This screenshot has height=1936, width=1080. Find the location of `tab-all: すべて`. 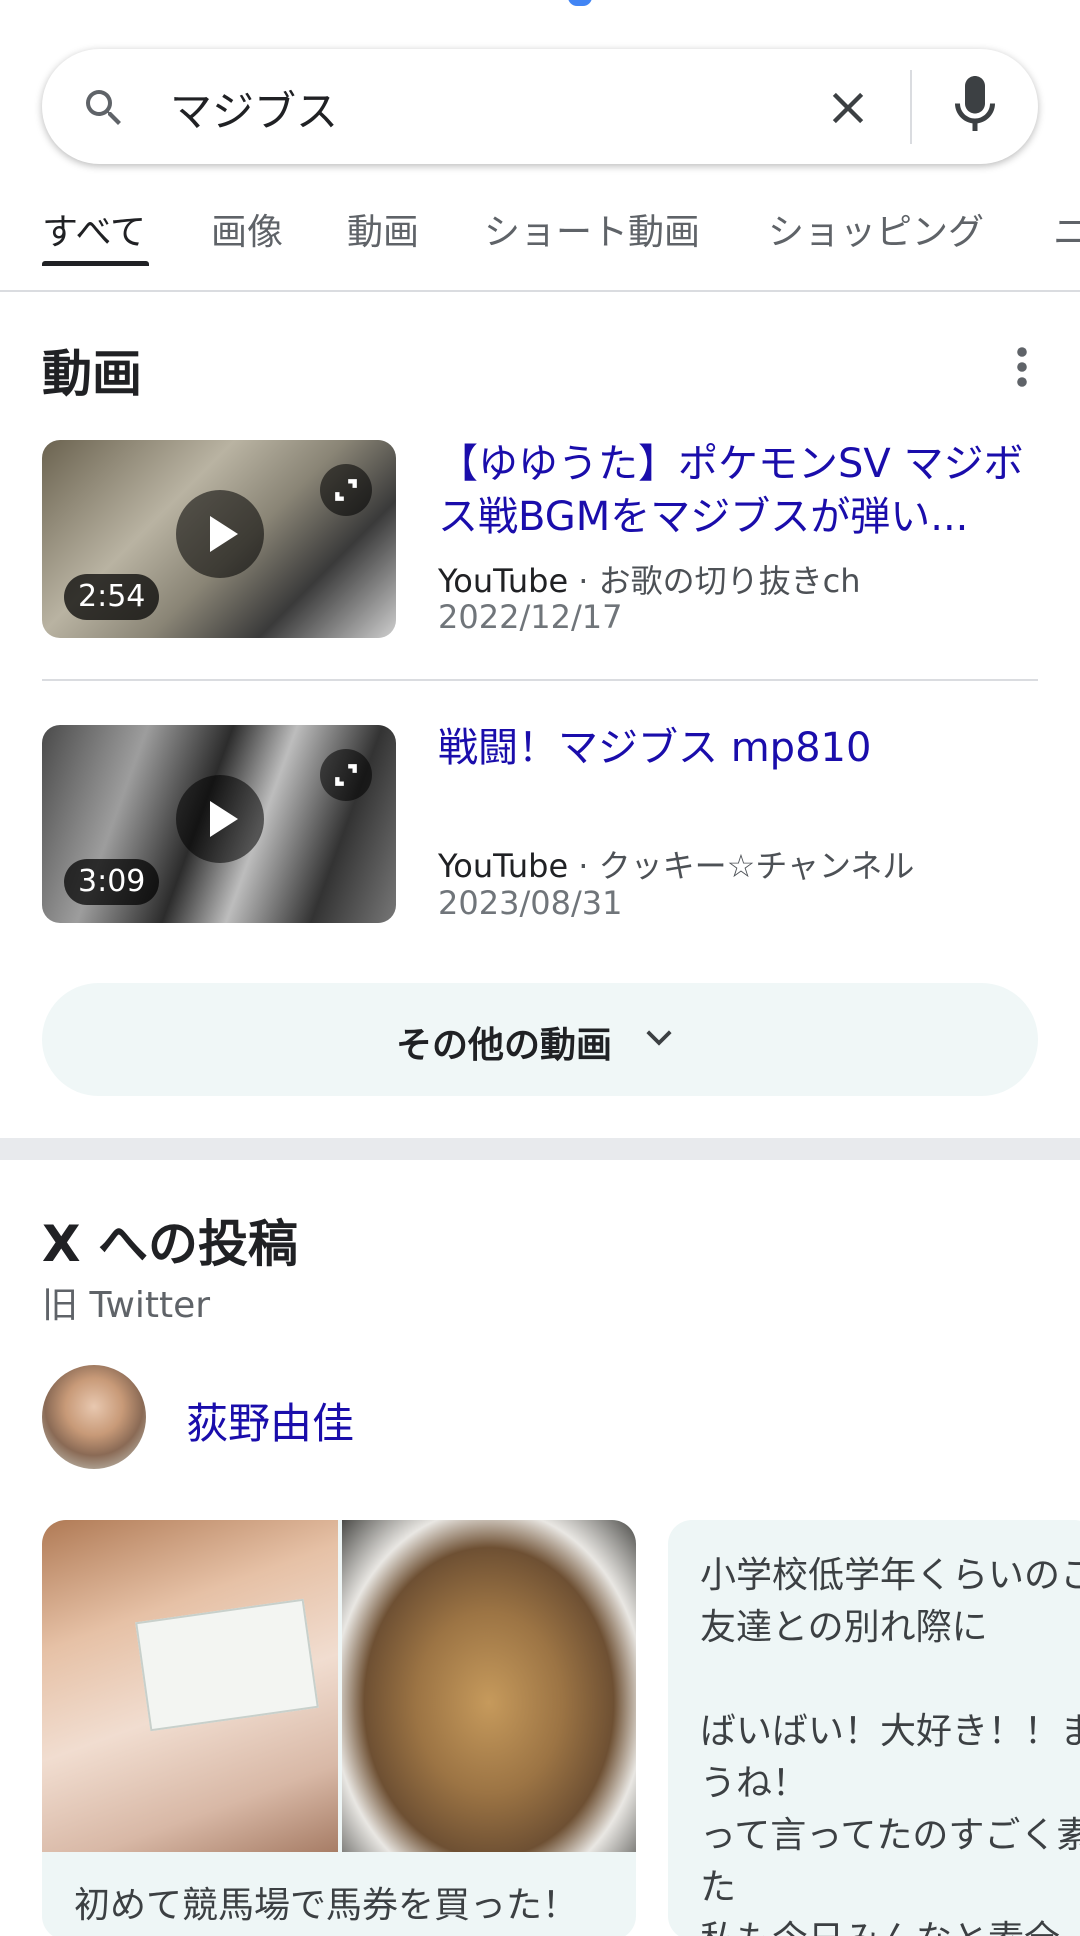

tab-all: すべて is located at coordinates (94, 229).